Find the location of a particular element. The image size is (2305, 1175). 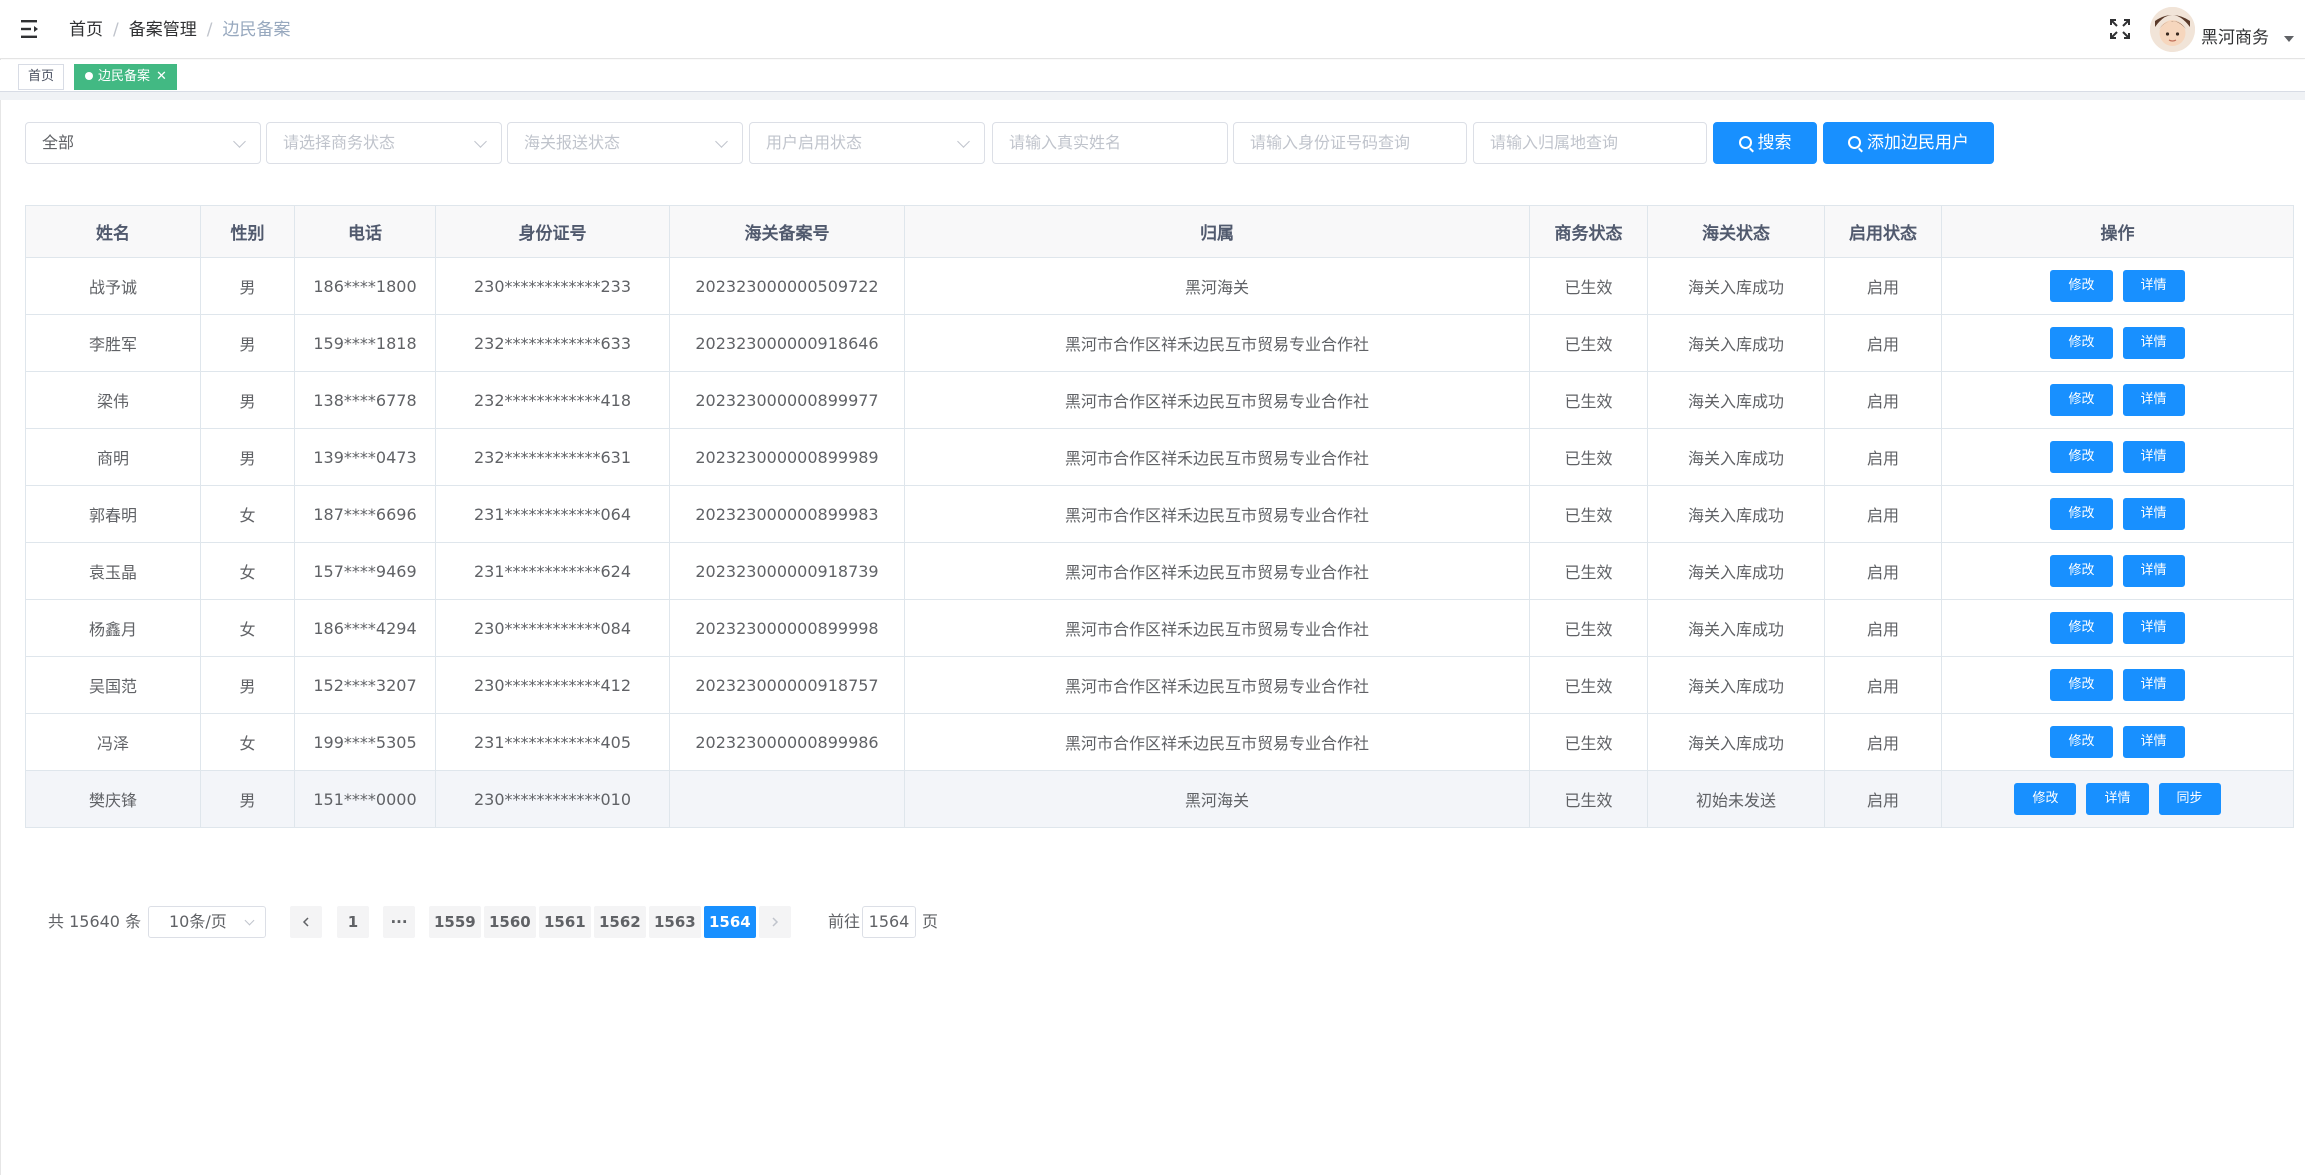

page-button: 1560 is located at coordinates (510, 922).